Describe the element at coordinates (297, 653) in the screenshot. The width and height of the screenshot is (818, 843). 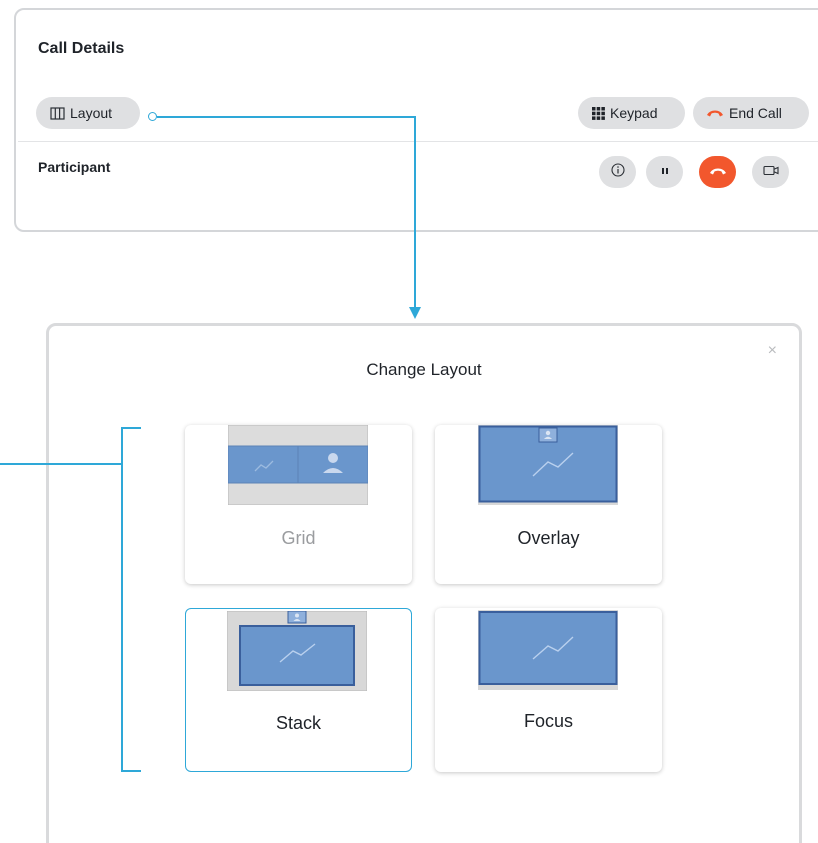
I see `stack-thumbnail` at that location.